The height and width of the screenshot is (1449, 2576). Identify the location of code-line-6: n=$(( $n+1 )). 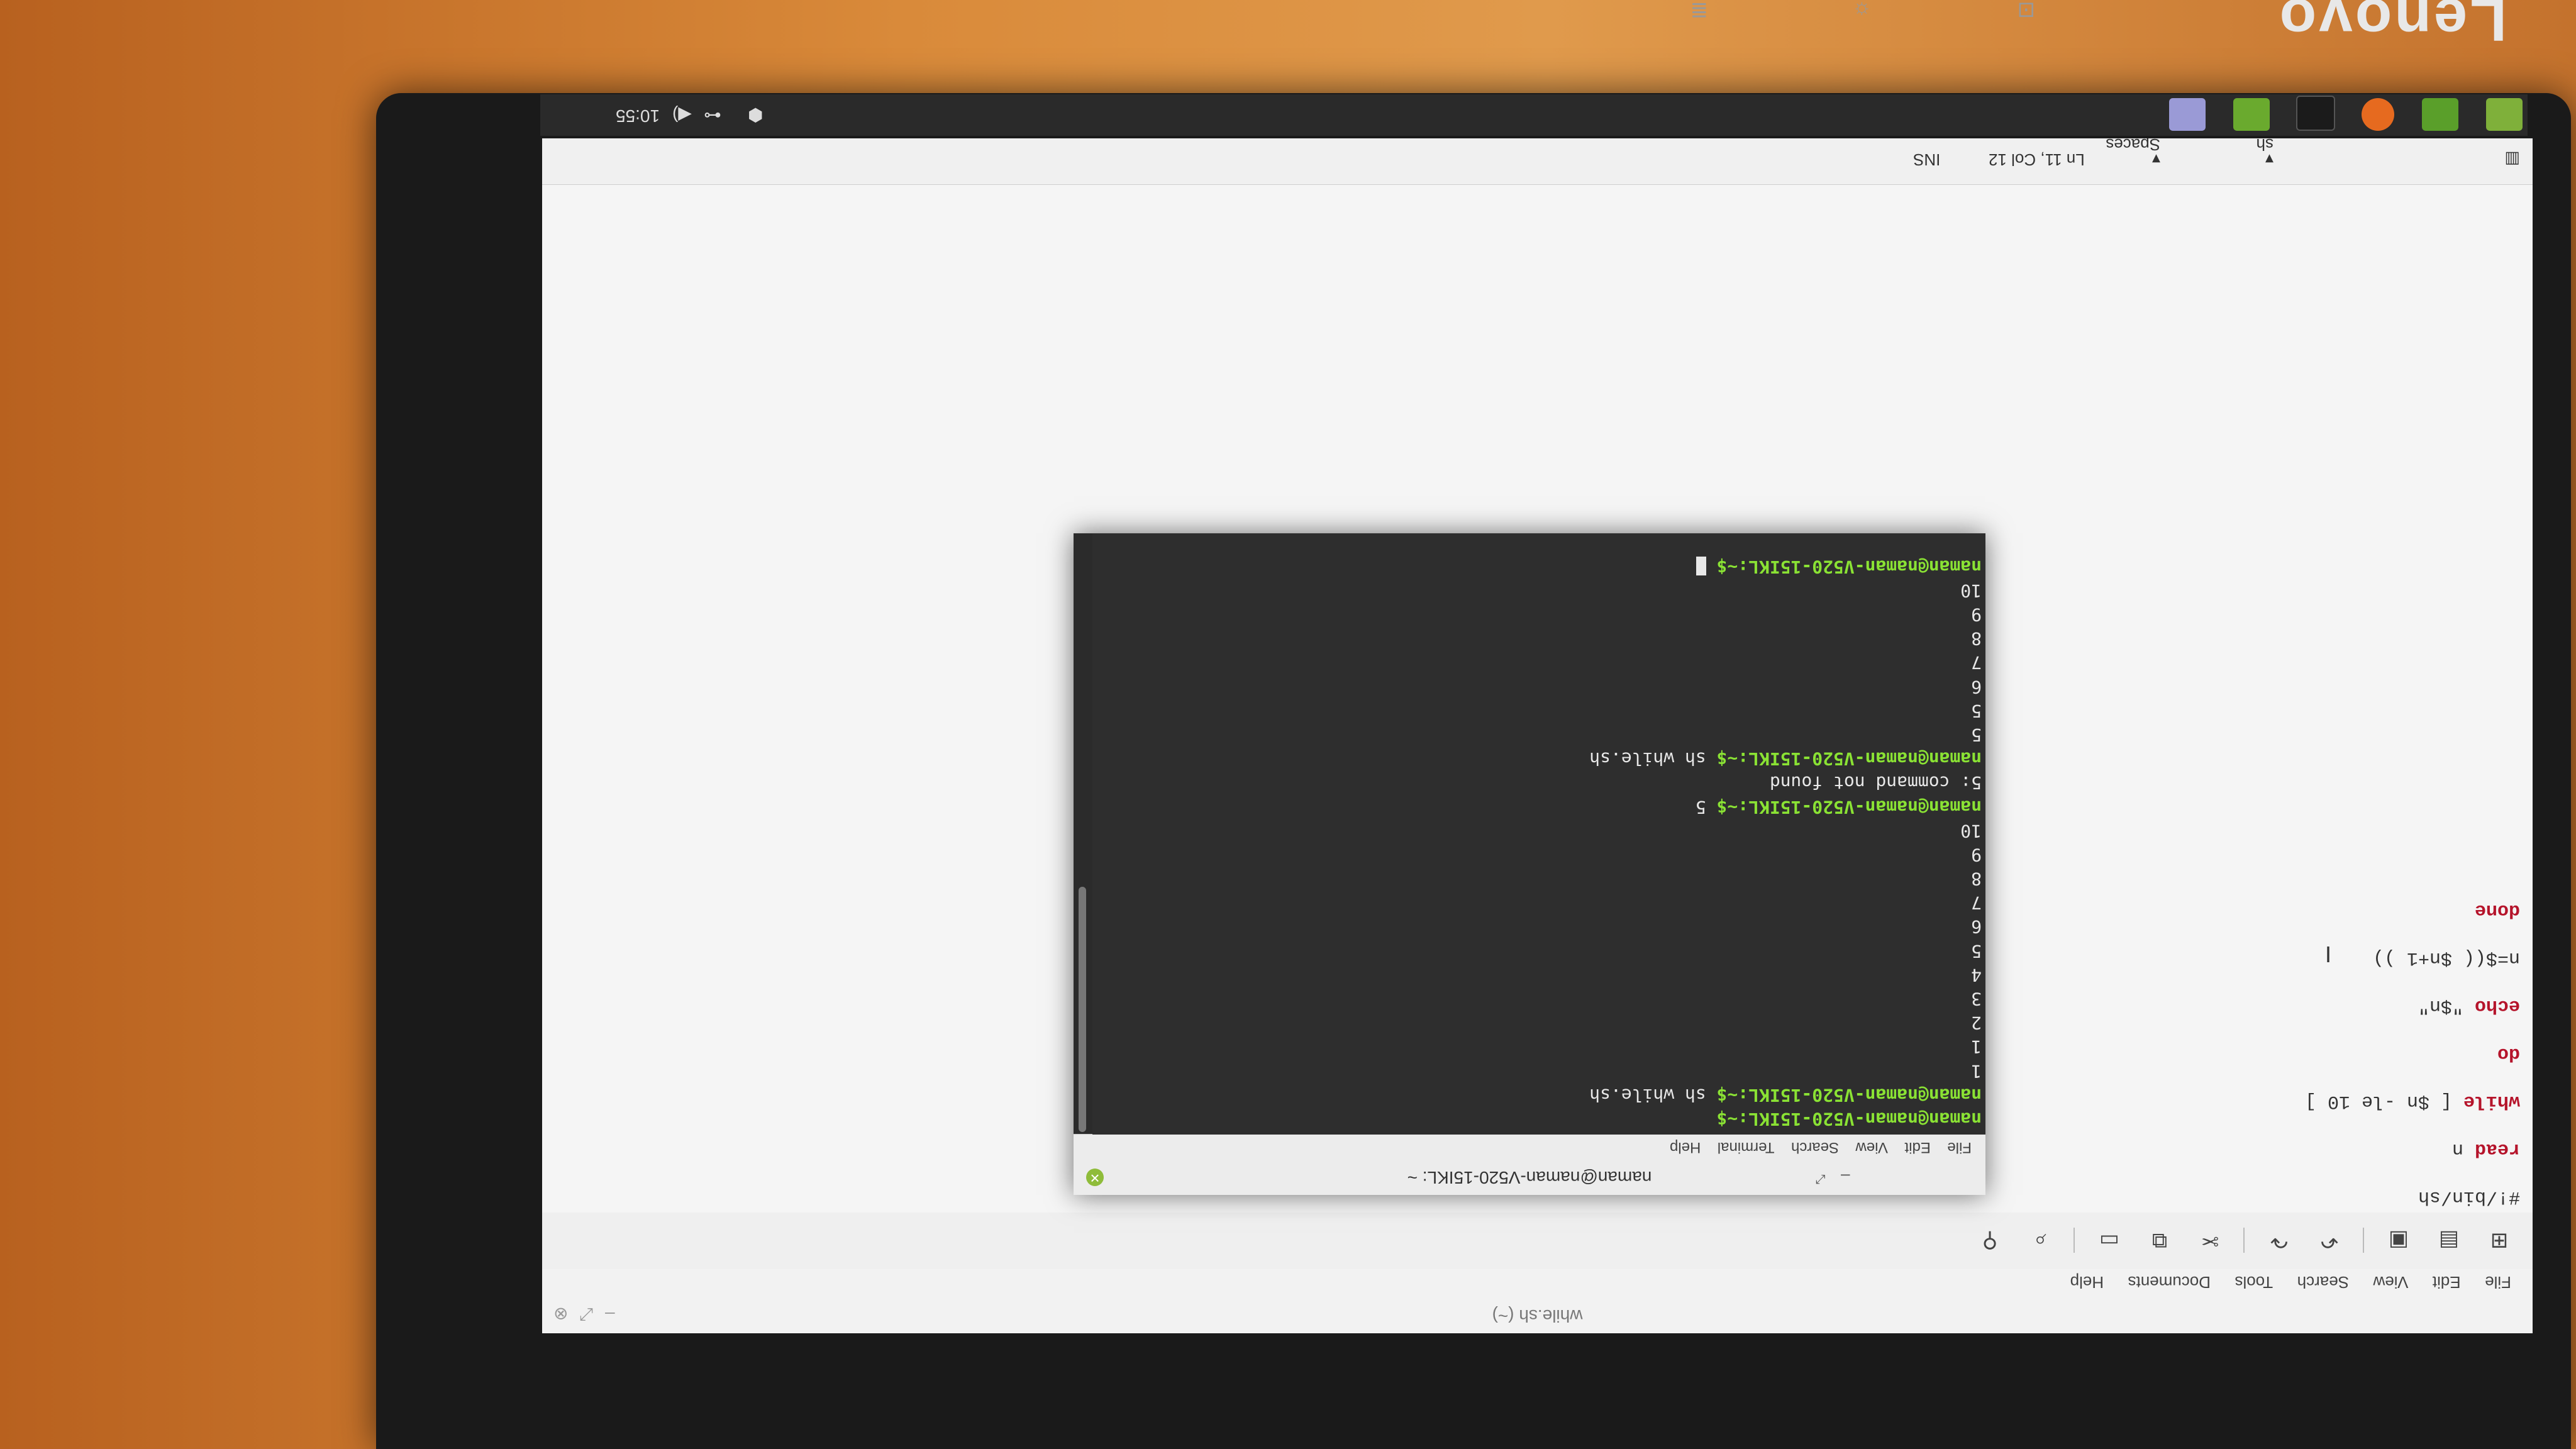
(2446, 958).